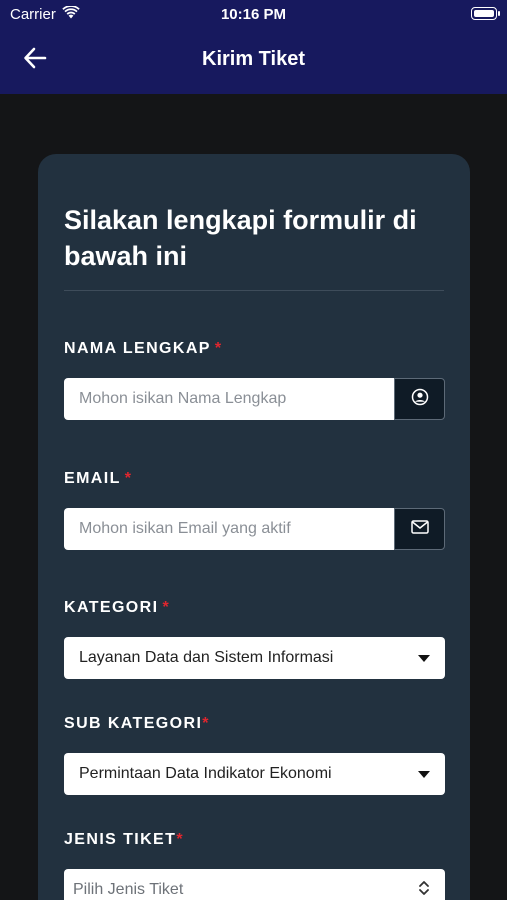  I want to click on chevron-up-down-icon, so click(424, 890).